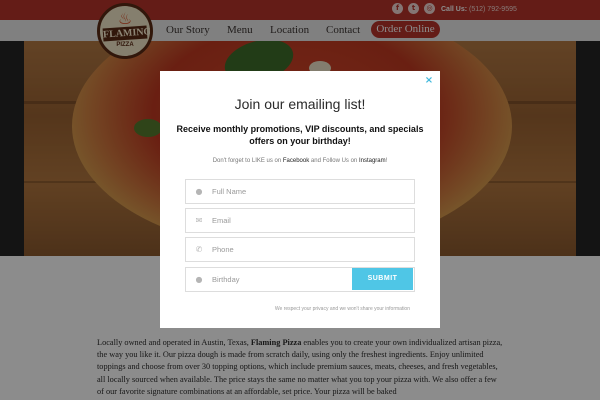 The image size is (600, 400). I want to click on email-field: ✉, so click(300, 220).